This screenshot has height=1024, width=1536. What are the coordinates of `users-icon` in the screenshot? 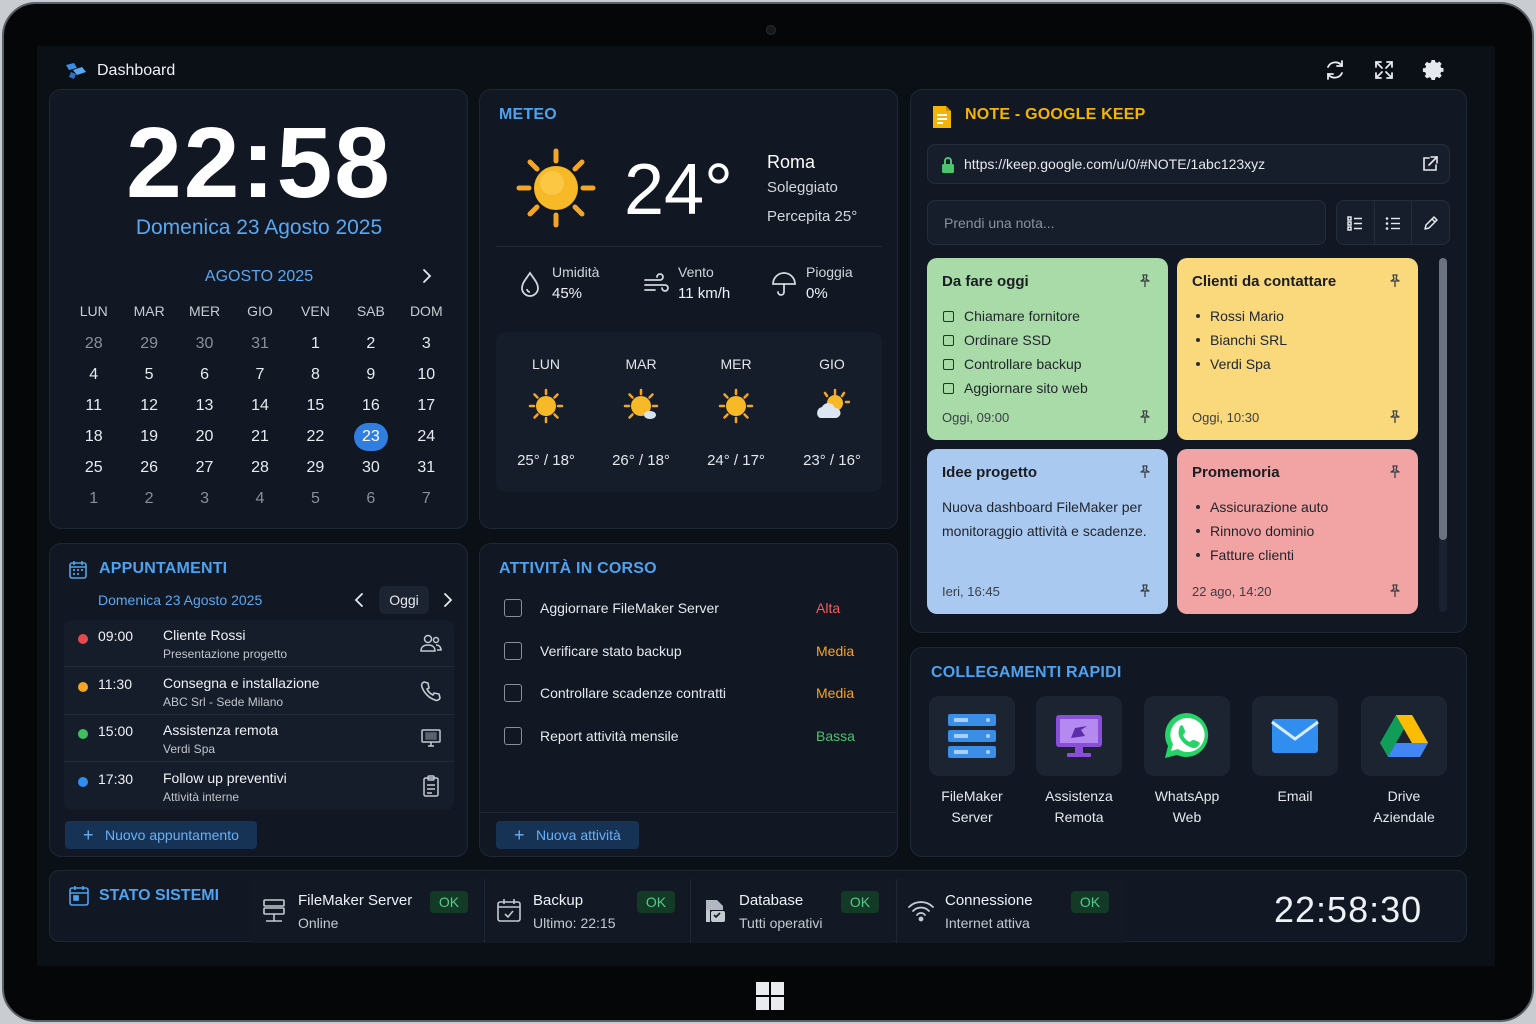 It's located at (431, 643).